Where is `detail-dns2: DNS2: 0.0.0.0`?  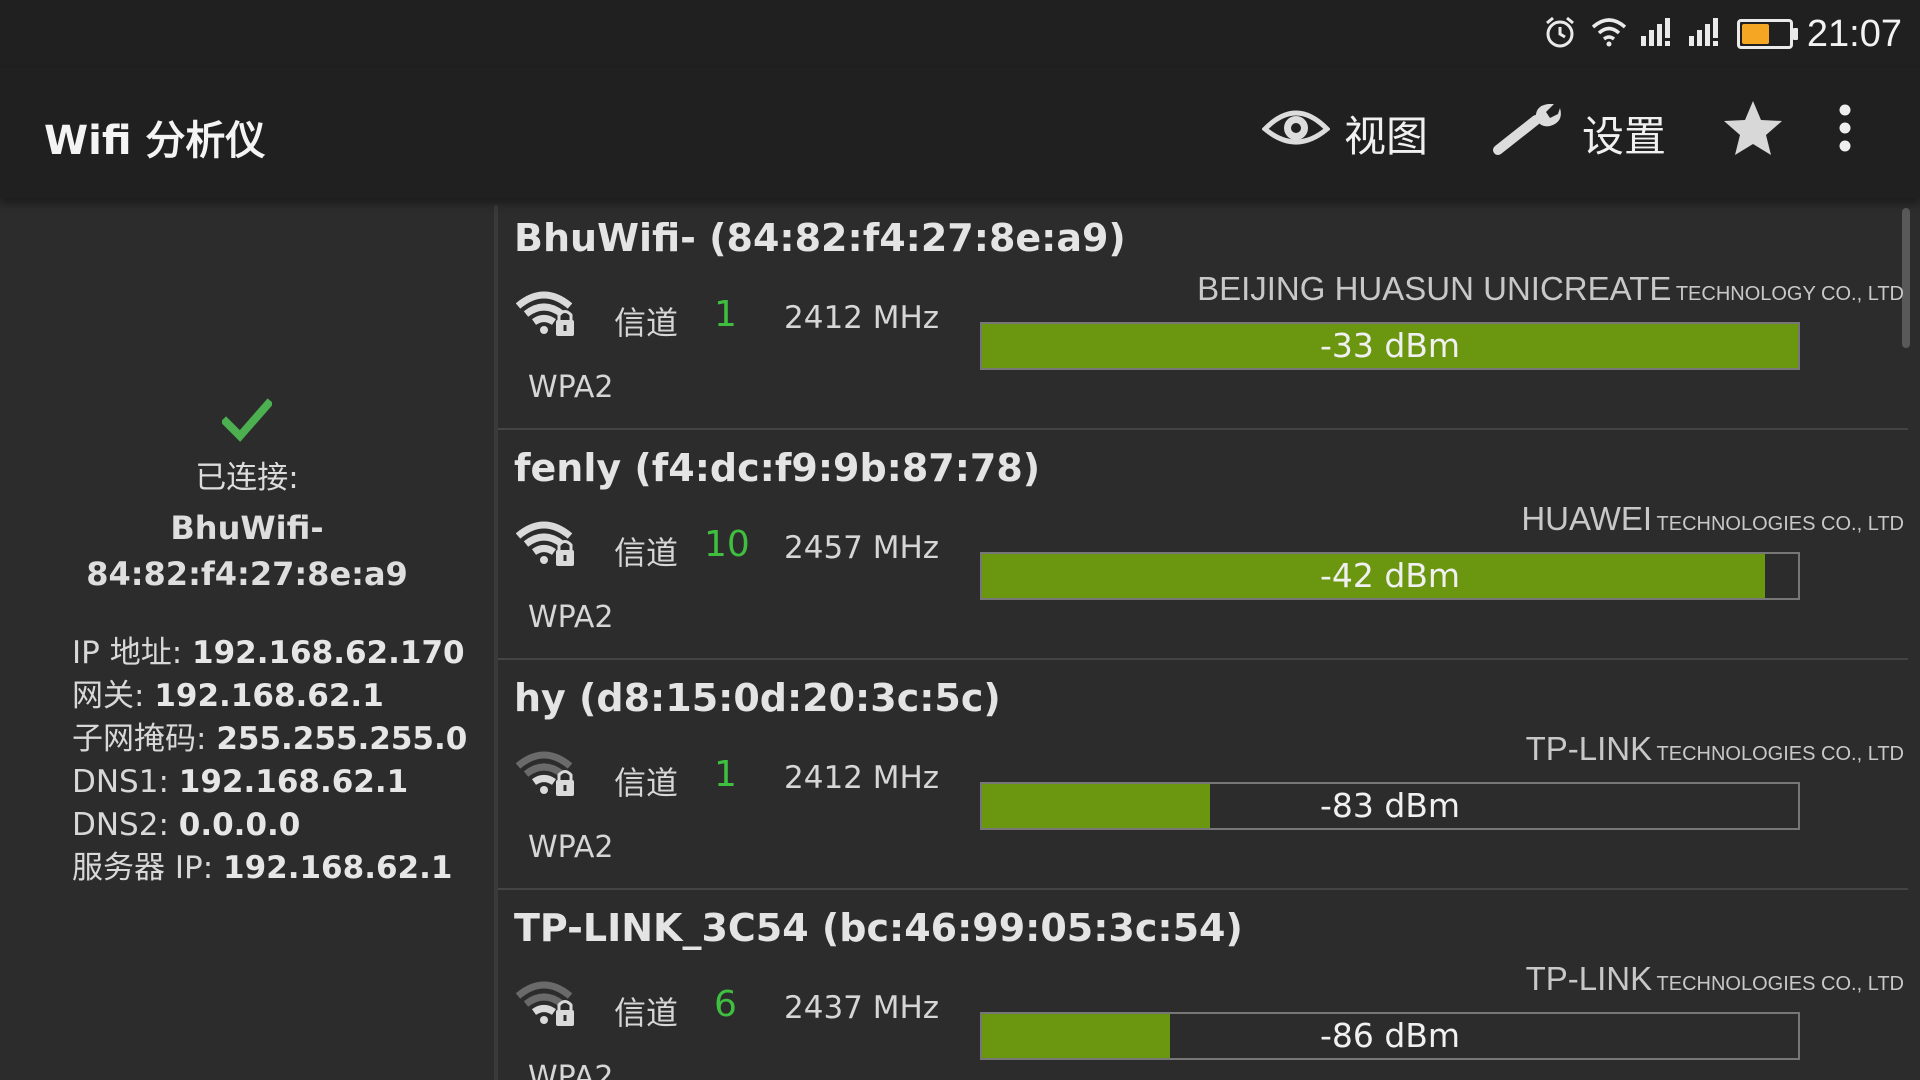 detail-dns2: DNS2: 0.0.0.0 is located at coordinates (269, 825).